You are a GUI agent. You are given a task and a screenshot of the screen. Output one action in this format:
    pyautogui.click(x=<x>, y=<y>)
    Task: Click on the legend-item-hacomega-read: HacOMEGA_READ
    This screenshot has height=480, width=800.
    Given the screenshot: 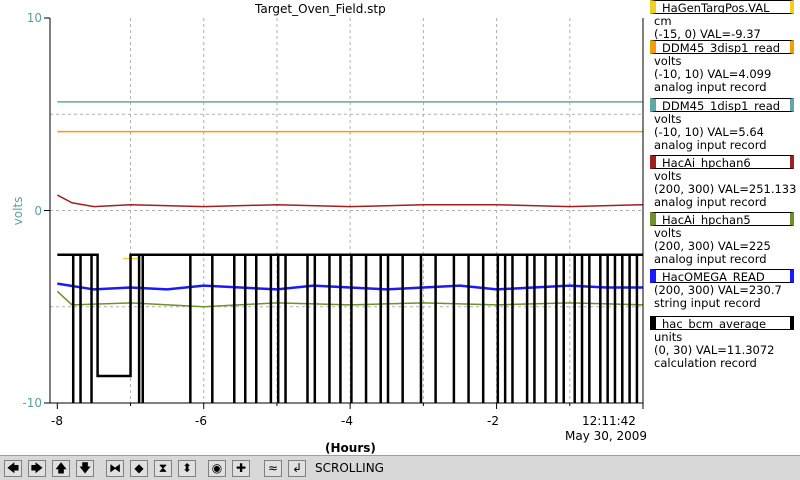 What is the action you would take?
    pyautogui.click(x=722, y=276)
    